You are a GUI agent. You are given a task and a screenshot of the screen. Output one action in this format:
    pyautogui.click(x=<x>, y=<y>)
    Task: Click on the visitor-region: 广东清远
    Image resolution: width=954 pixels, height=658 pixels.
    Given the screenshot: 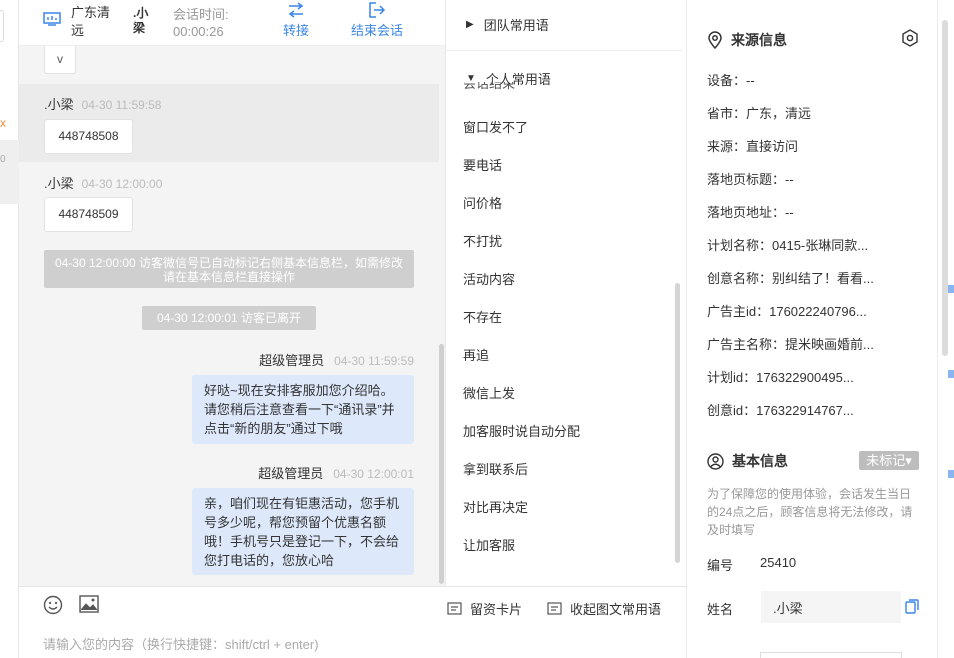 What is the action you would take?
    pyautogui.click(x=91, y=21)
    